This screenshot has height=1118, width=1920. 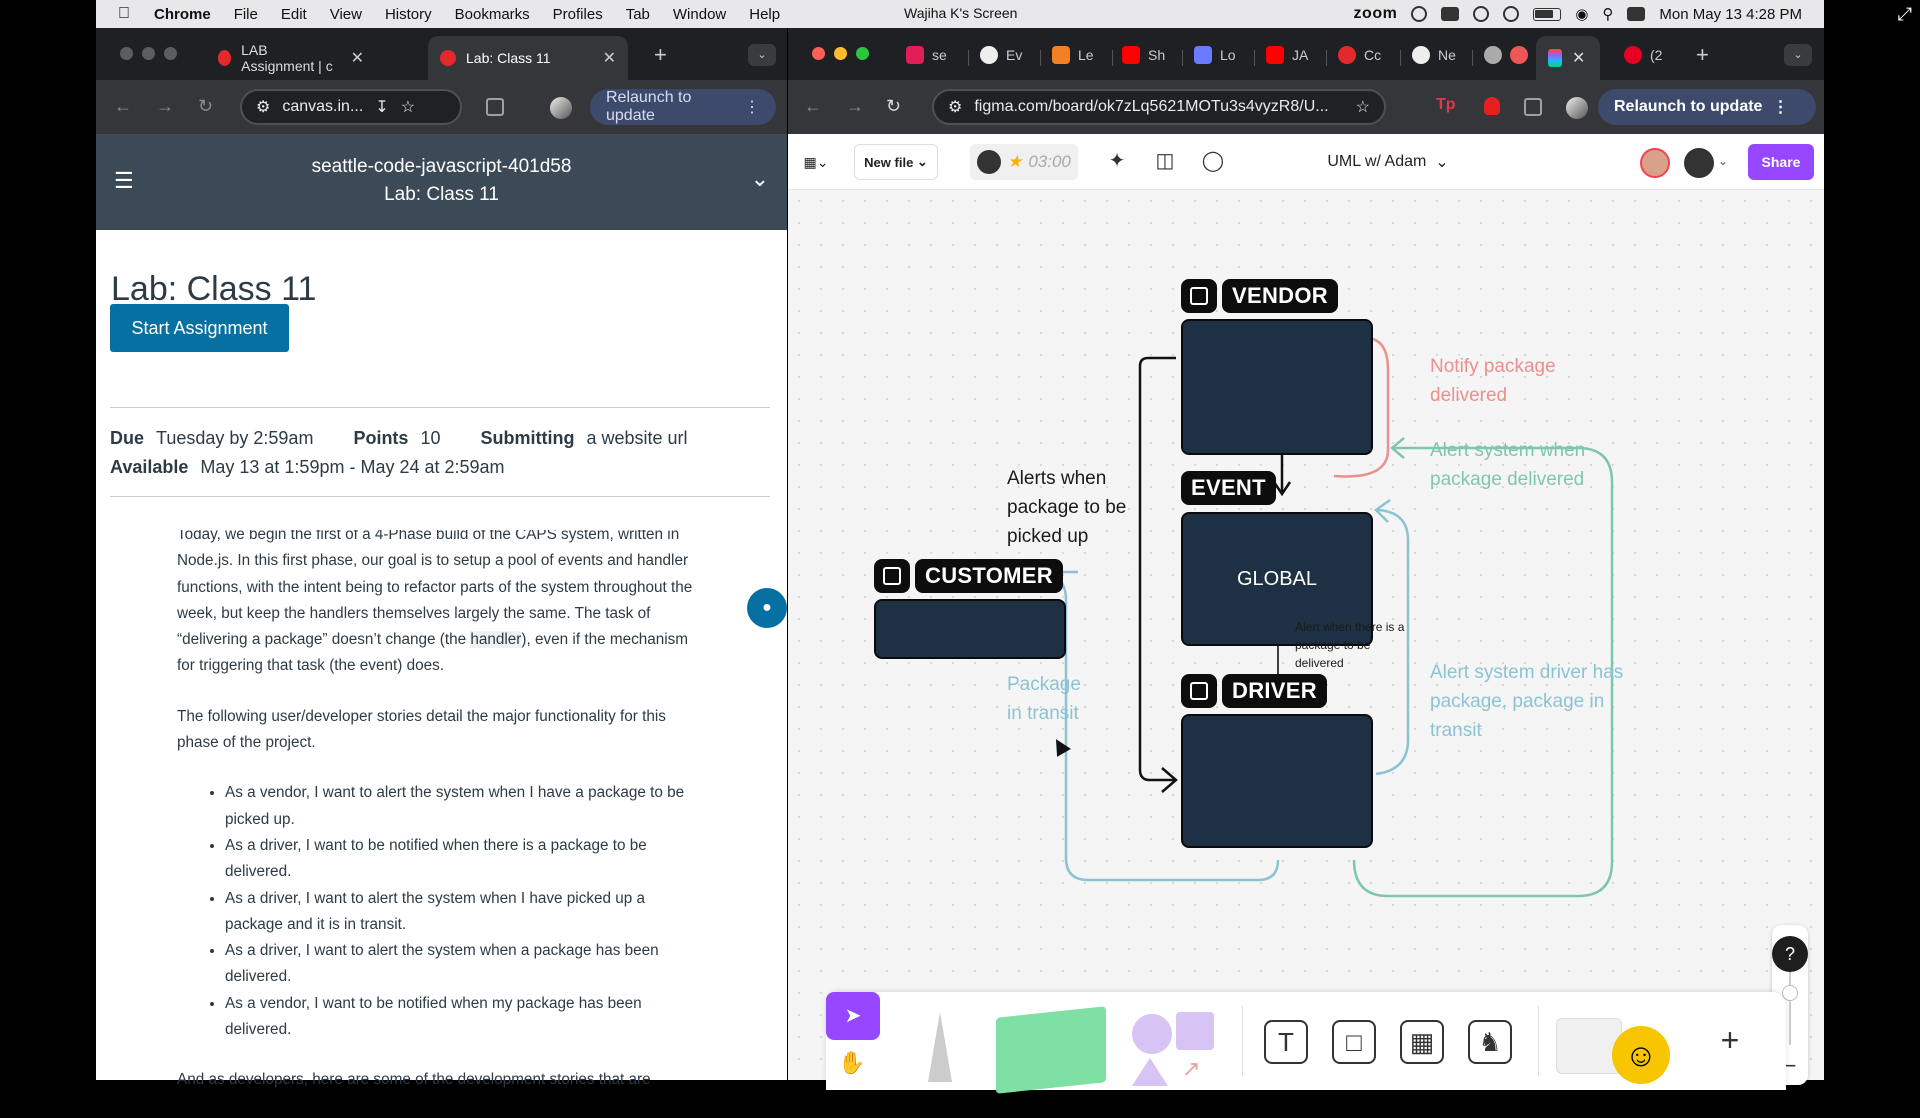 I want to click on templates-icon, so click(x=1589, y=1046).